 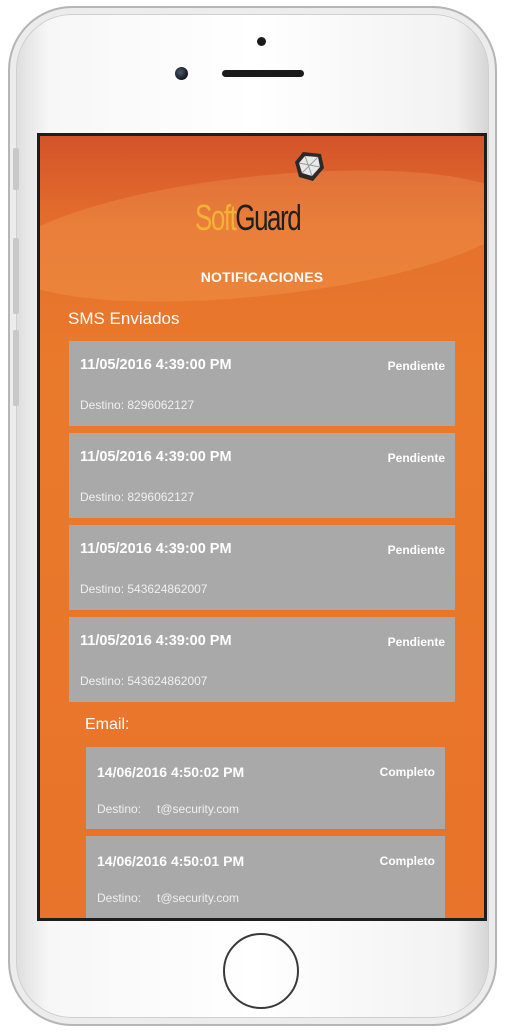 I want to click on home-button, so click(x=261, y=971).